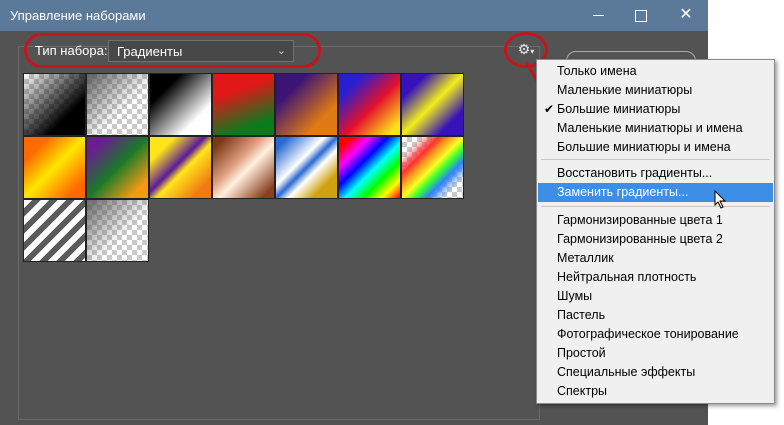  What do you see at coordinates (655, 109) in the screenshot?
I see `menu-item: ✔ Большие миниатюры` at bounding box center [655, 109].